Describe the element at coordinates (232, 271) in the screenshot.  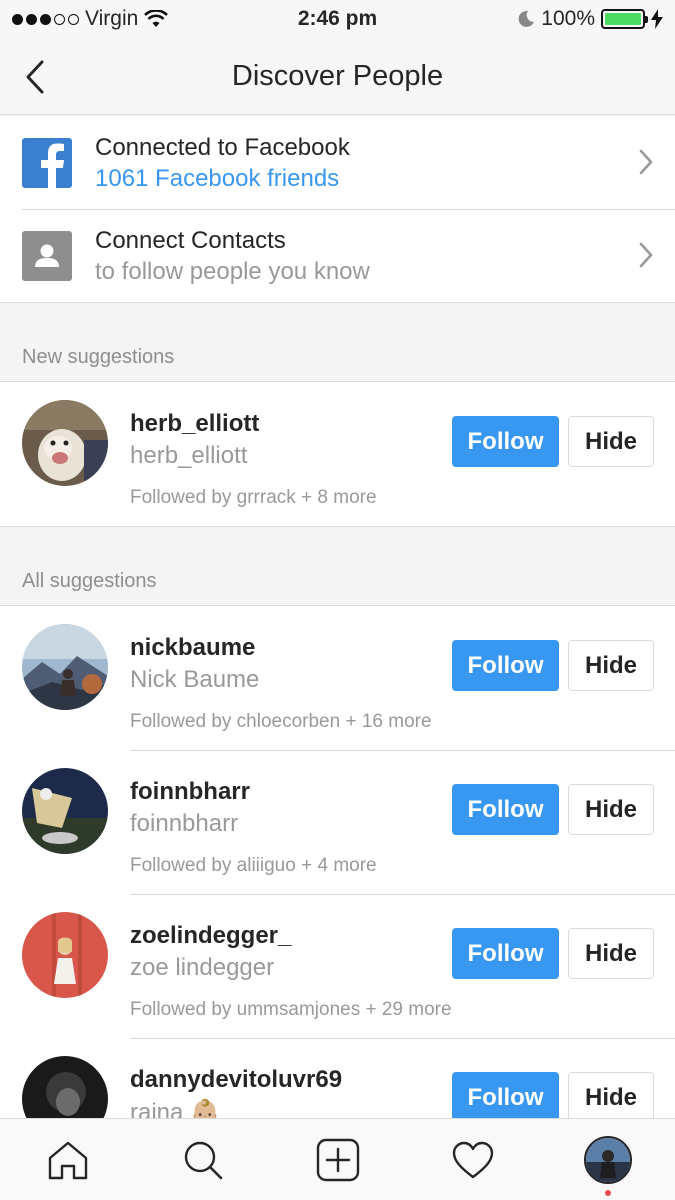
I see `contacts-subtitle: to follow people you know` at that location.